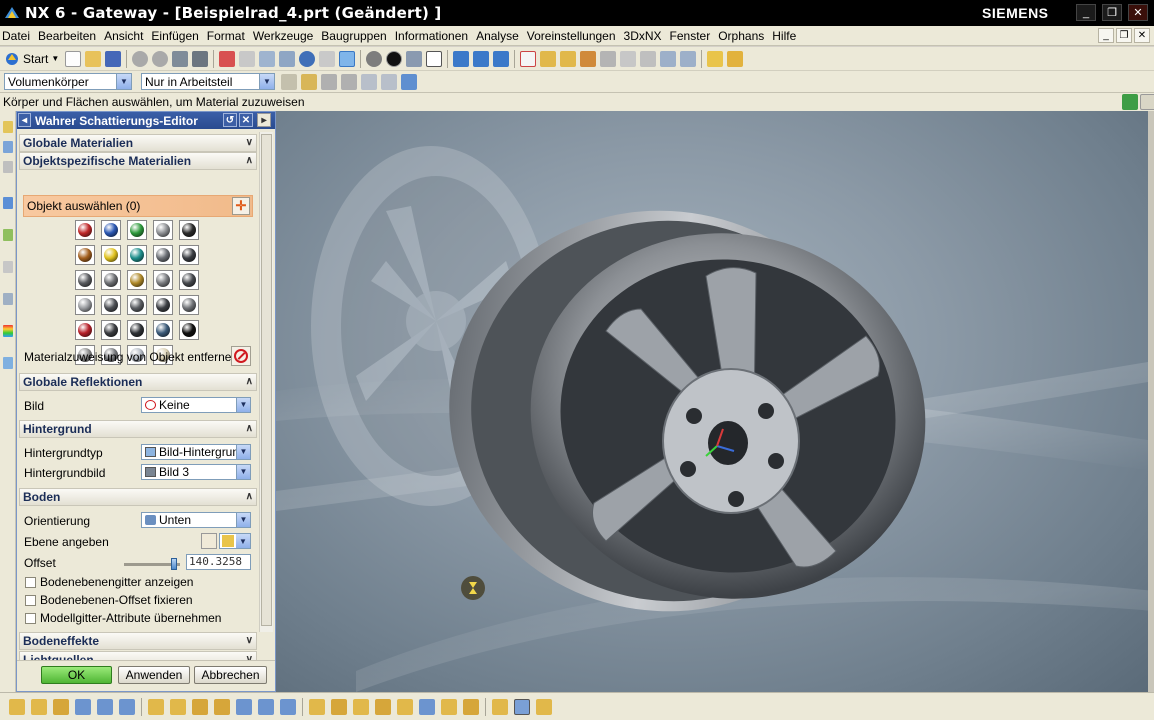 The width and height of the screenshot is (1154, 720). Describe the element at coordinates (196, 472) in the screenshot. I see `background-image-dropdown: Bild 3 ▼` at that location.